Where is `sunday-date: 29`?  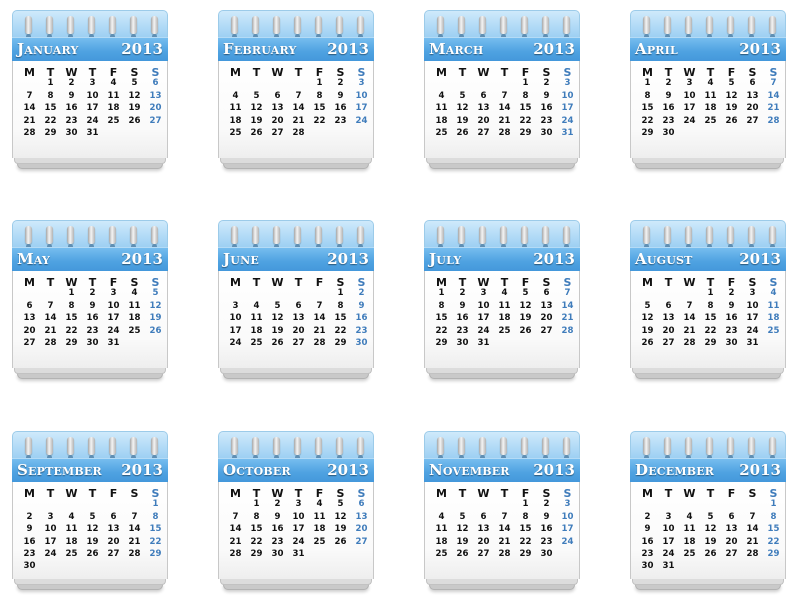 sunday-date: 29 is located at coordinates (773, 554).